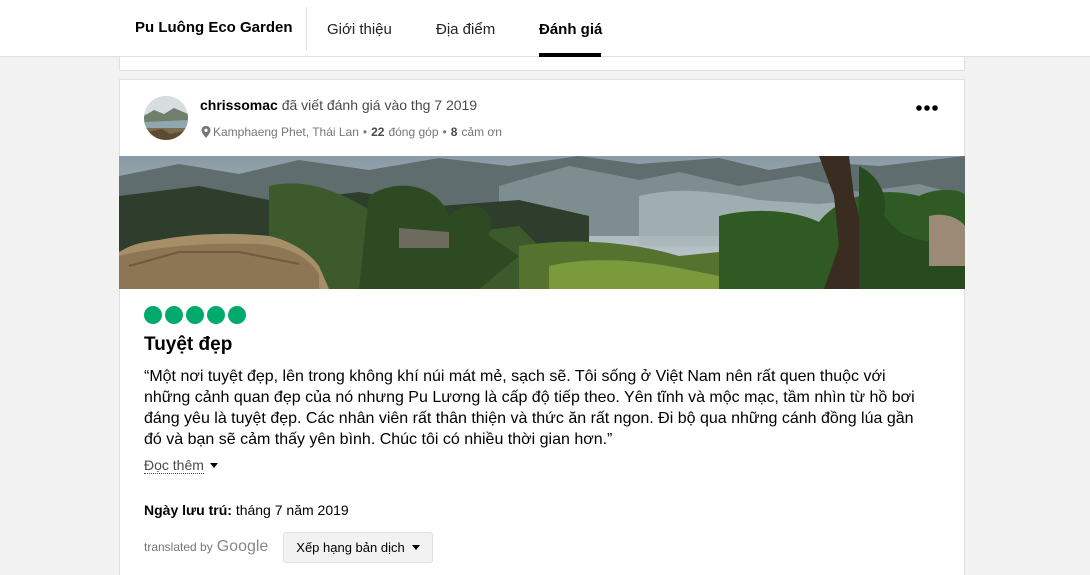 This screenshot has height=575, width=1090. What do you see at coordinates (378, 132) in the screenshot?
I see `contributions-count: 22` at bounding box center [378, 132].